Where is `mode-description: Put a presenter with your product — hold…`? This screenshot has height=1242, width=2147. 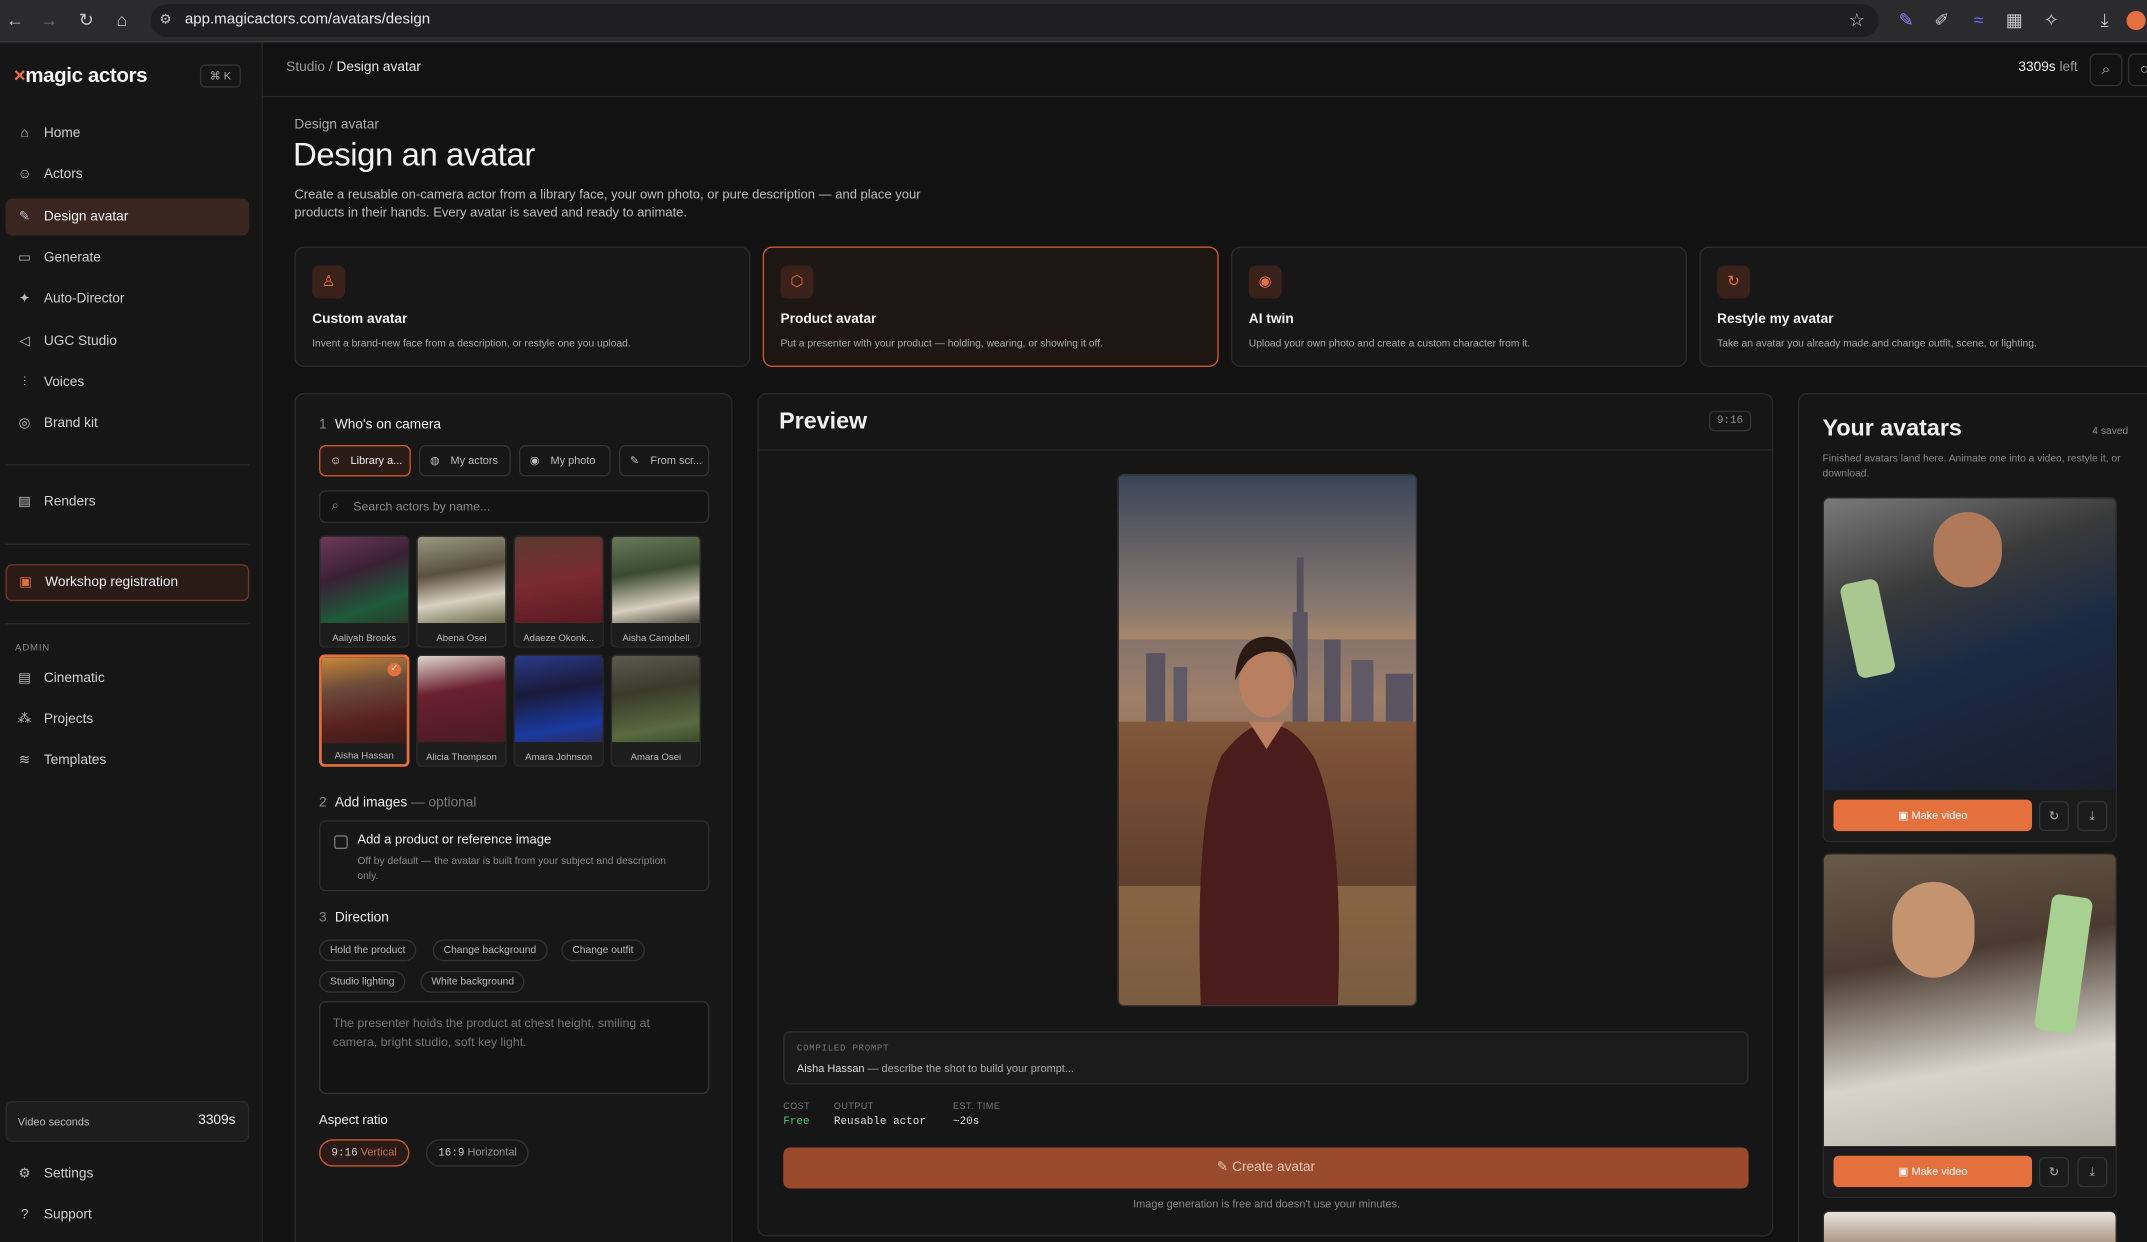 mode-description: Put a presenter with your product — hold… is located at coordinates (941, 343).